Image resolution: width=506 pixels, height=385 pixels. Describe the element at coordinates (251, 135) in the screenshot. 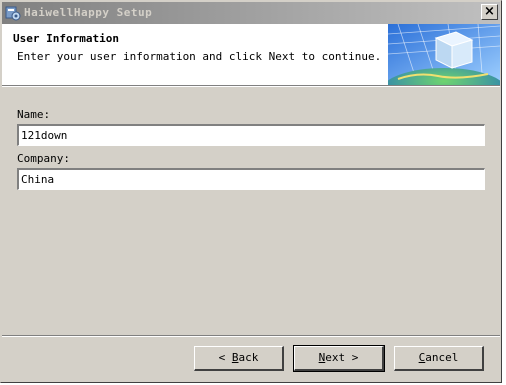

I see `name-input` at that location.